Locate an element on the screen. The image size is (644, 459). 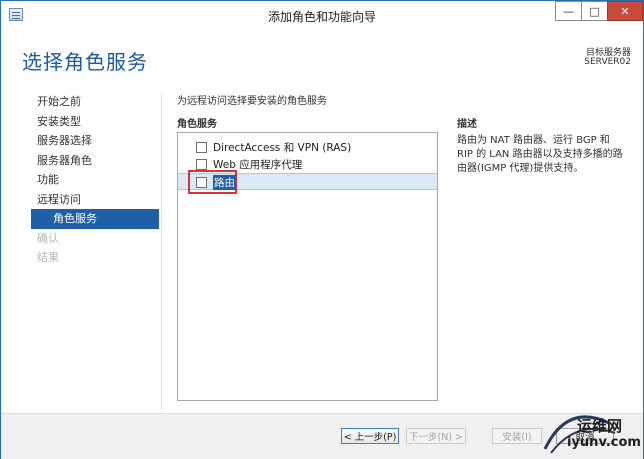
close-button: ✕ is located at coordinates (625, 11).